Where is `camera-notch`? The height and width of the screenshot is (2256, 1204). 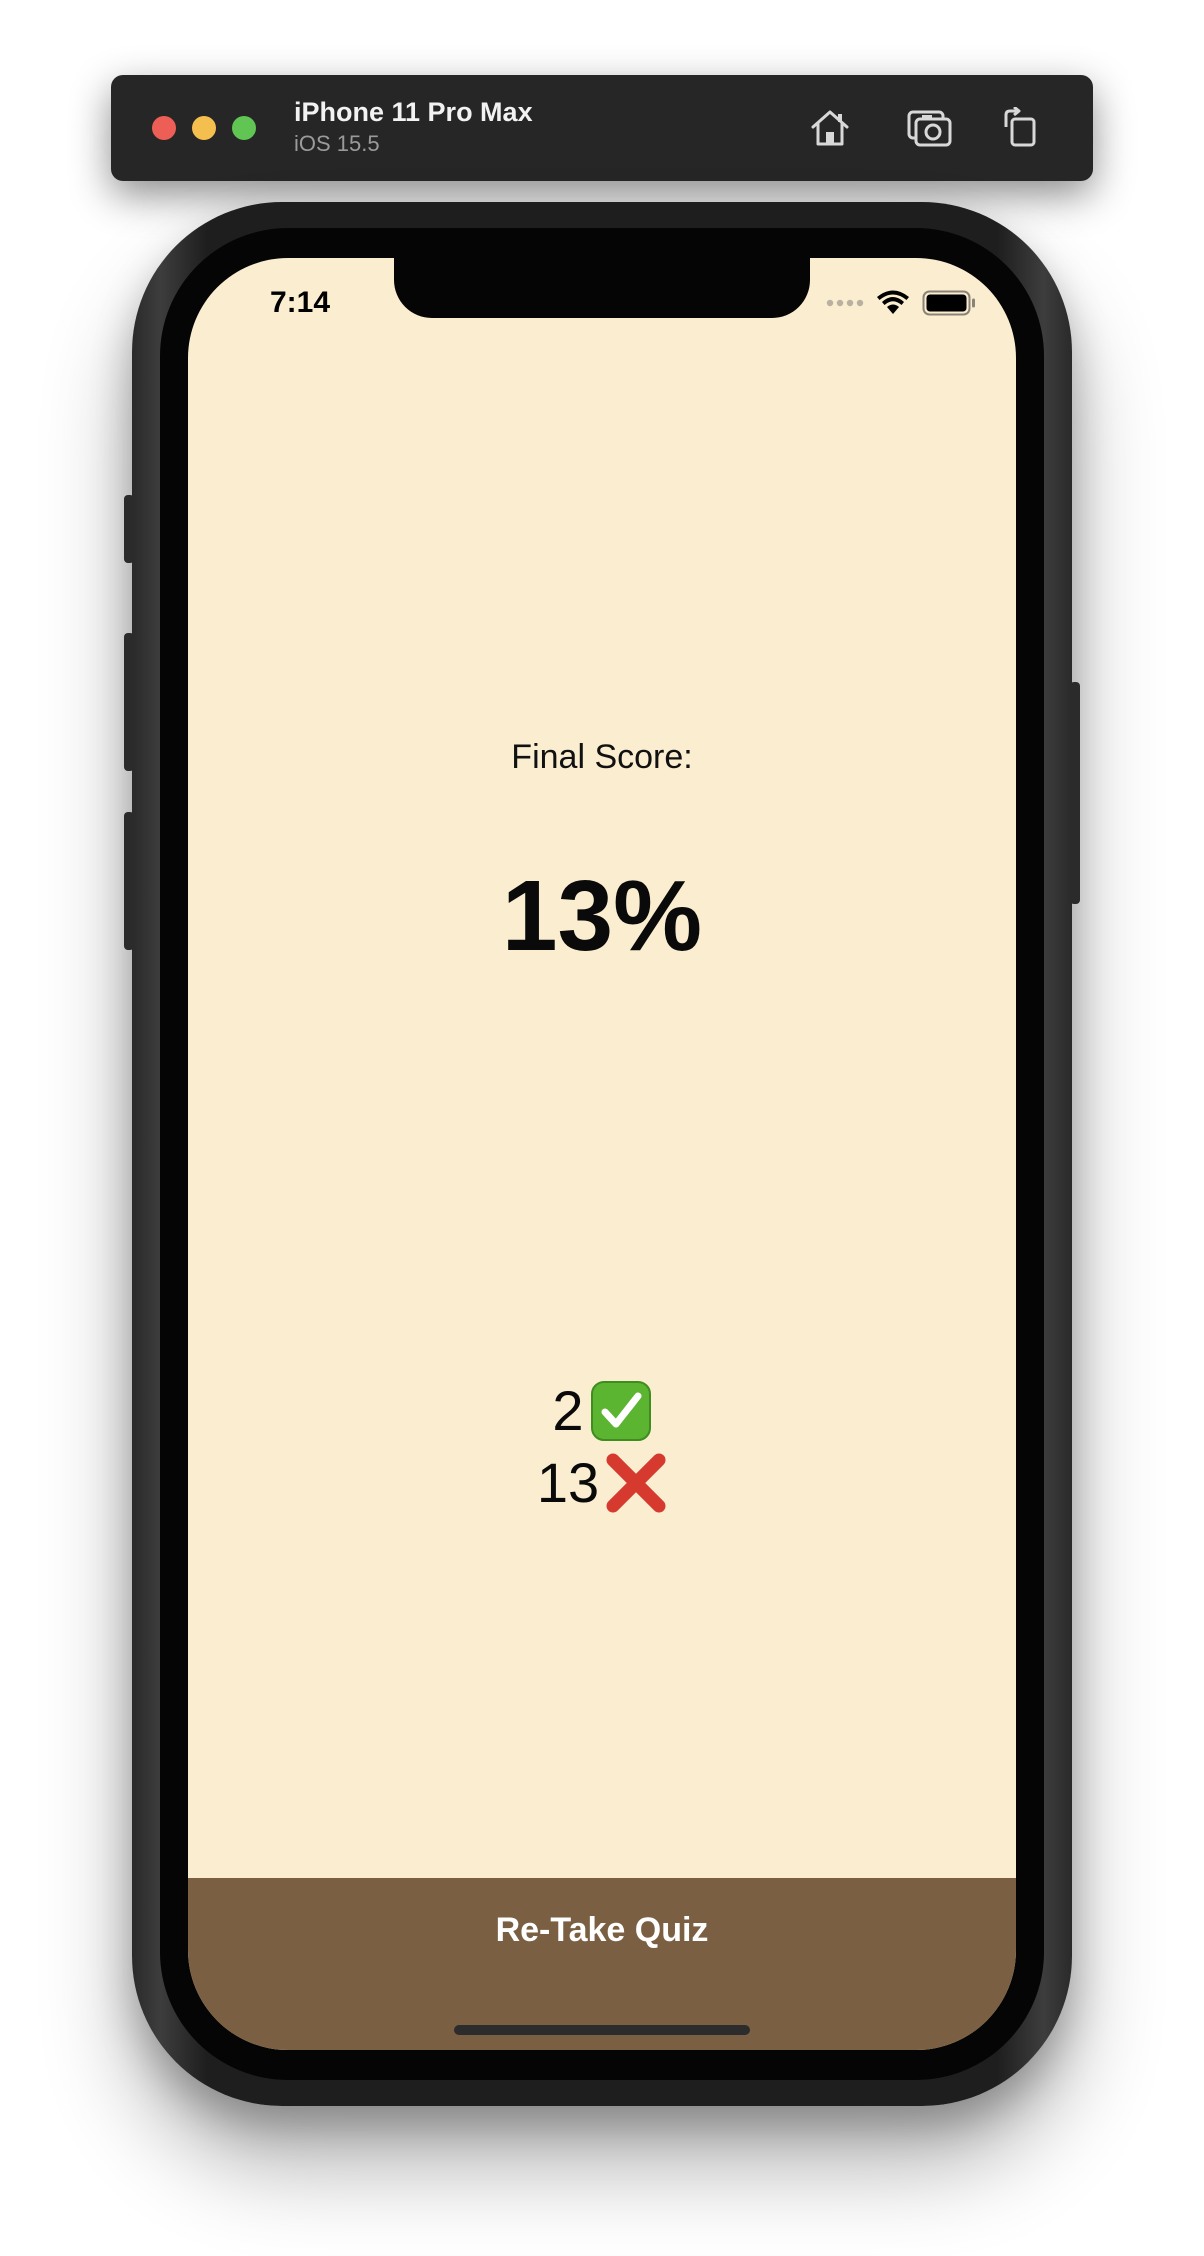
camera-notch is located at coordinates (602, 288).